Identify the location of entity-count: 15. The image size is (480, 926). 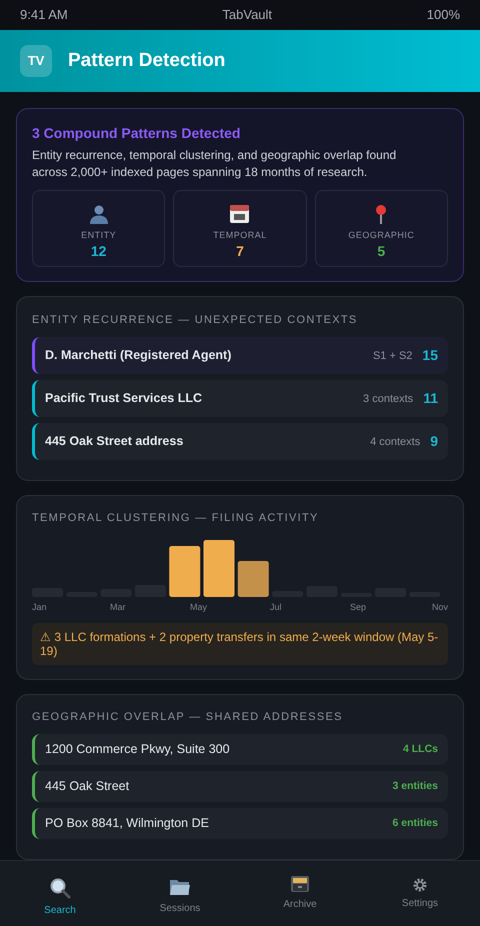
(430, 356).